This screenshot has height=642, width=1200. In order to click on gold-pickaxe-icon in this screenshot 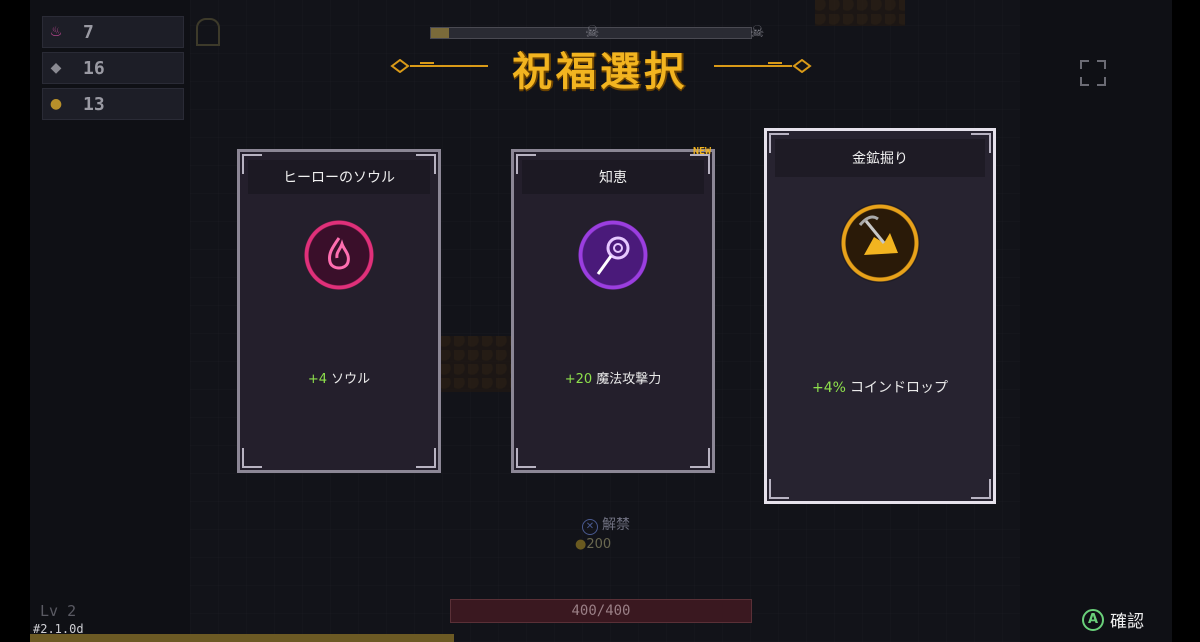, I will do `click(880, 243)`.